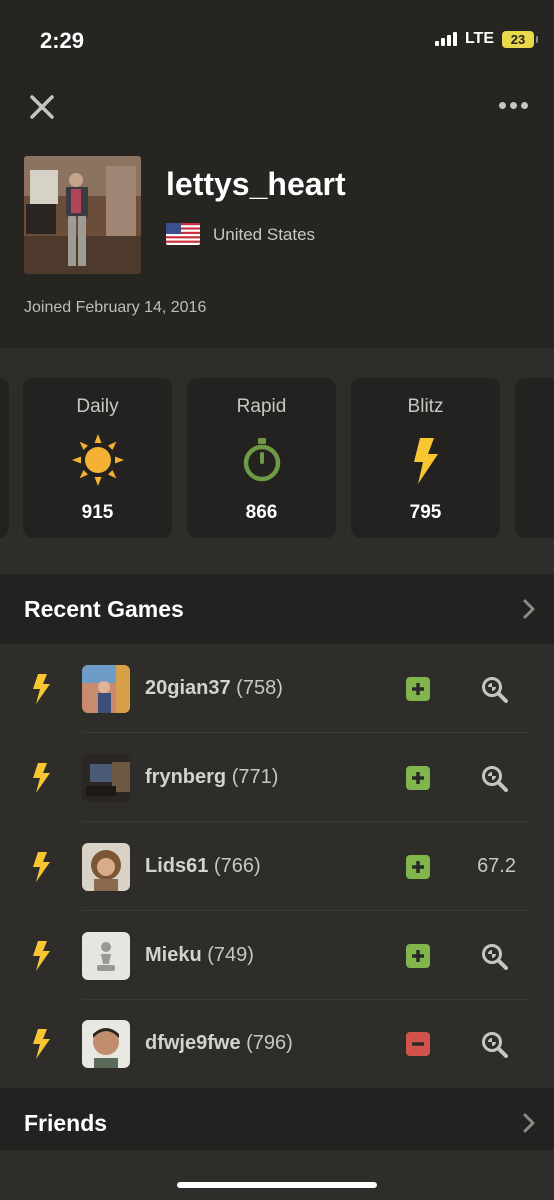 The image size is (554, 1200). Describe the element at coordinates (277, 1119) in the screenshot. I see `friends-header: Friends` at that location.